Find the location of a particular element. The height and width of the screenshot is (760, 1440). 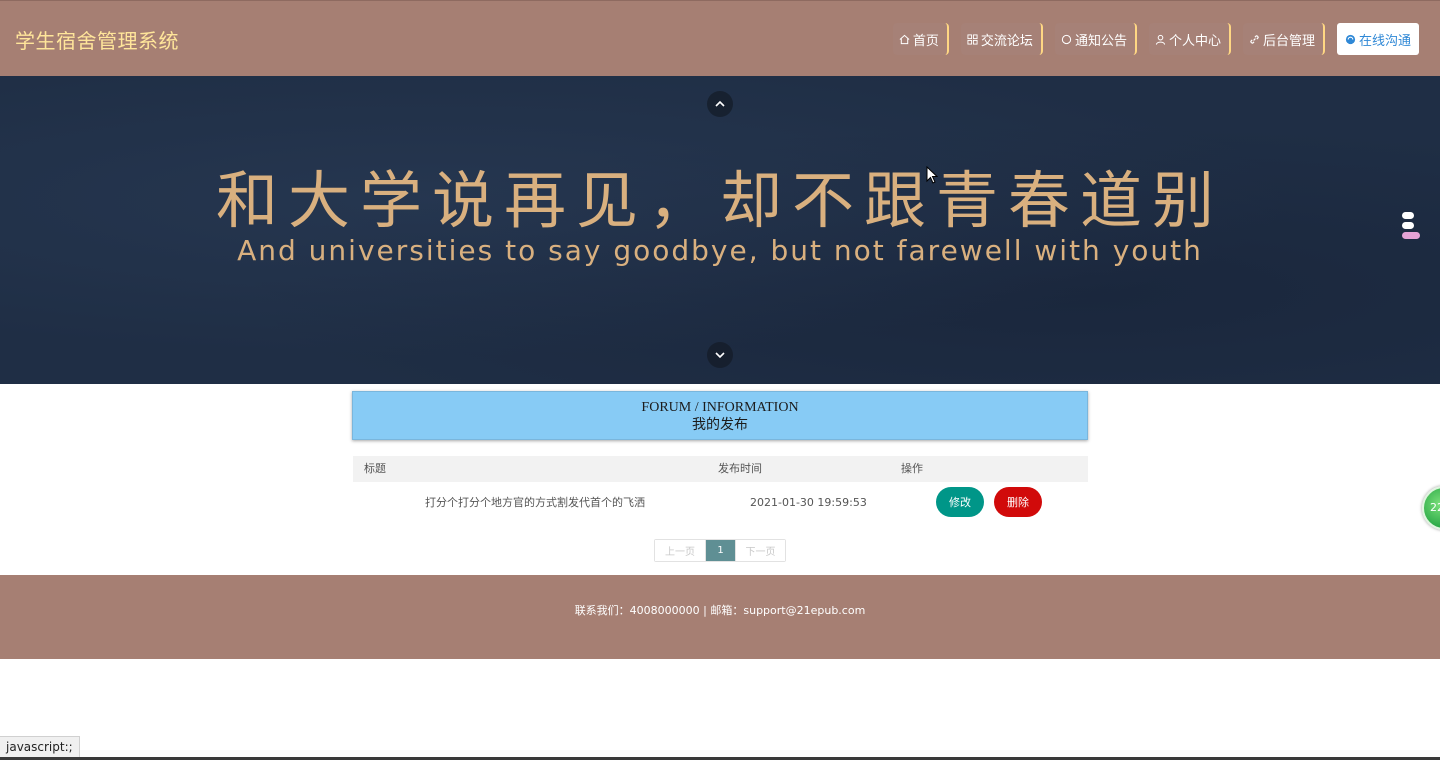

nav-notice: 通知公告 is located at coordinates (1095, 39).